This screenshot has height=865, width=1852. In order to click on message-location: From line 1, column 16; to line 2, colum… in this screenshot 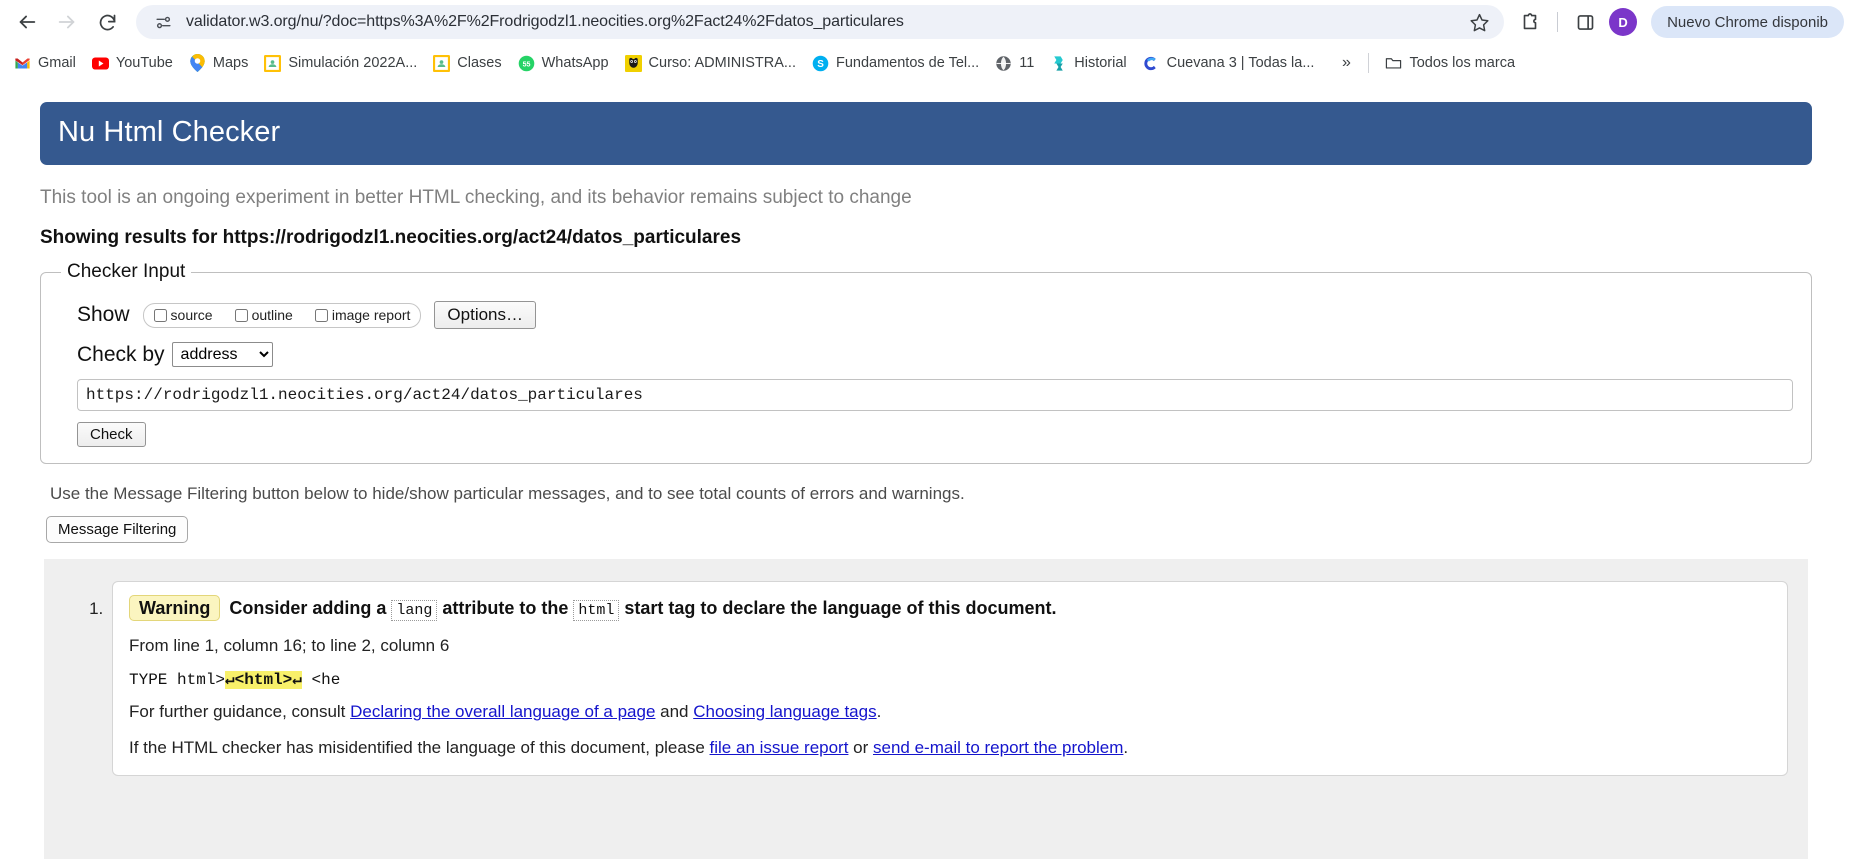, I will do `click(289, 645)`.